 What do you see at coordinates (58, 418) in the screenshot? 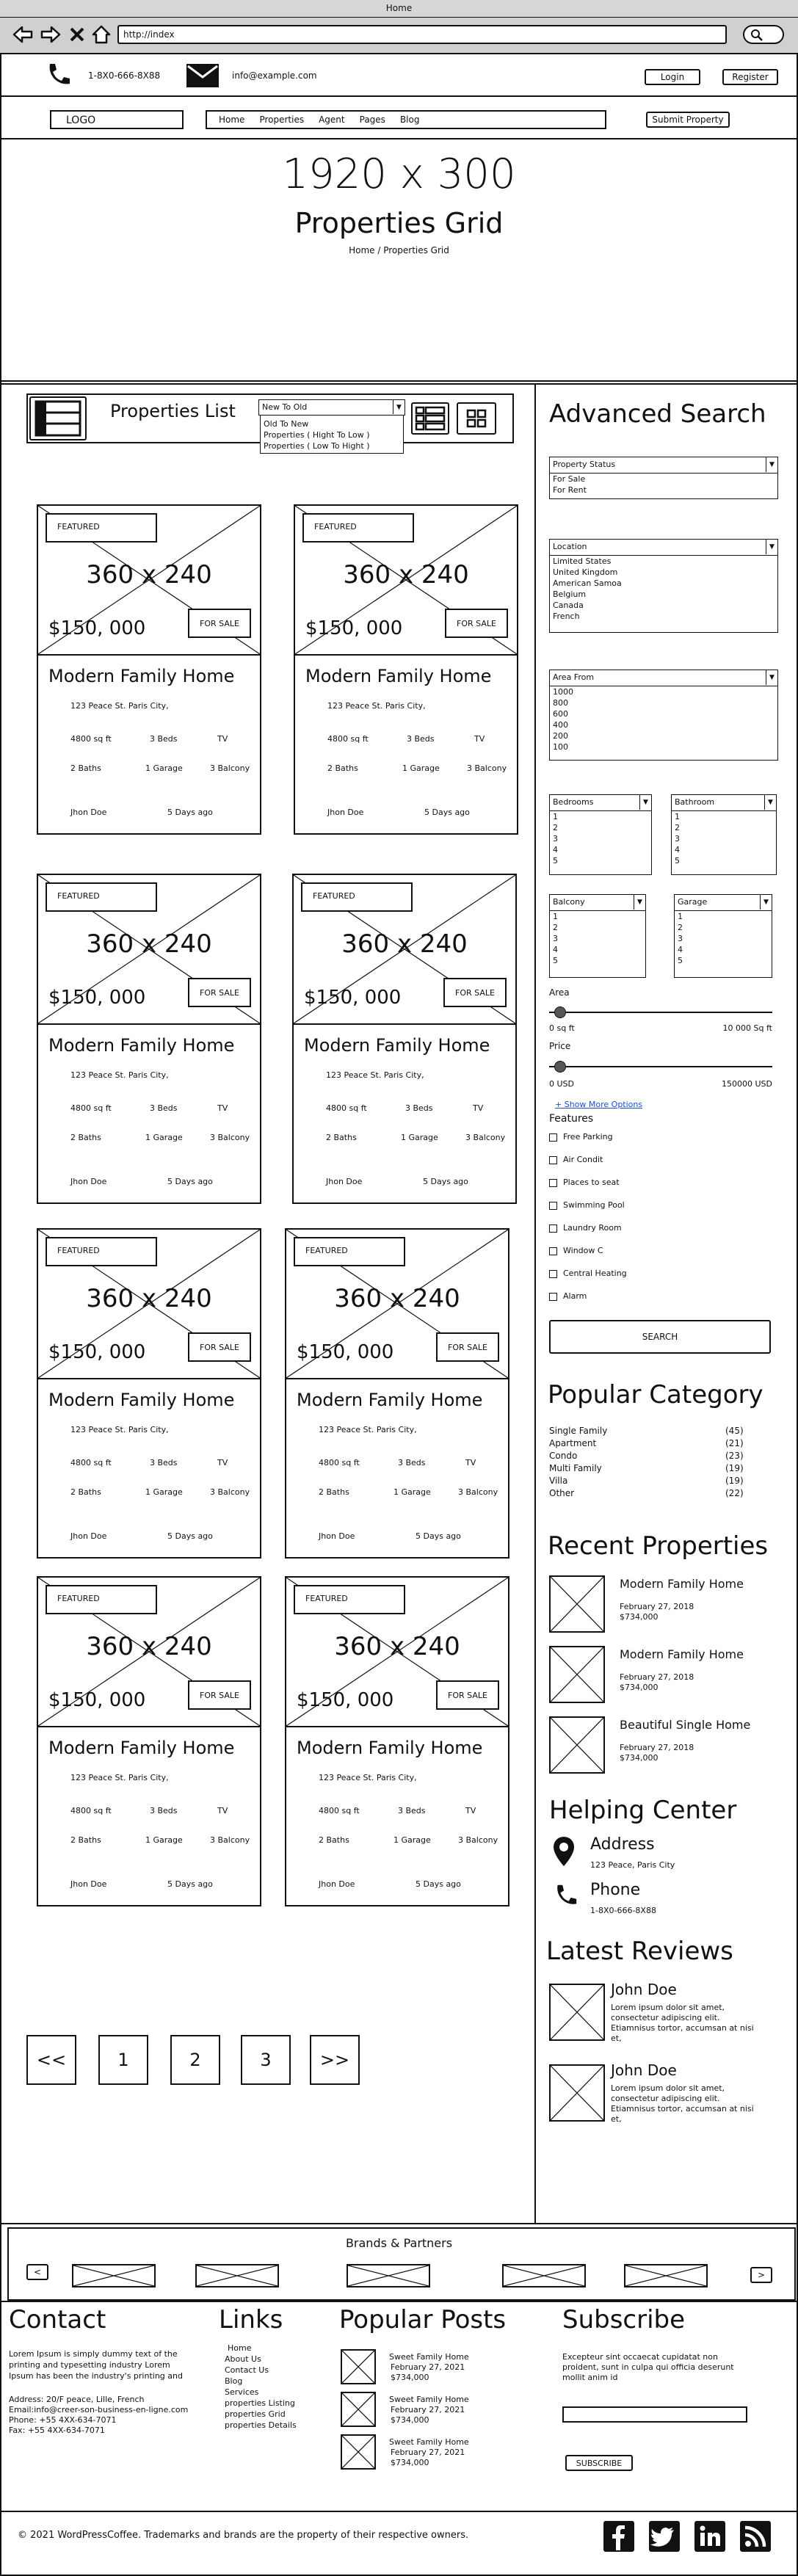
I see `sidebar-toggle-button` at bounding box center [58, 418].